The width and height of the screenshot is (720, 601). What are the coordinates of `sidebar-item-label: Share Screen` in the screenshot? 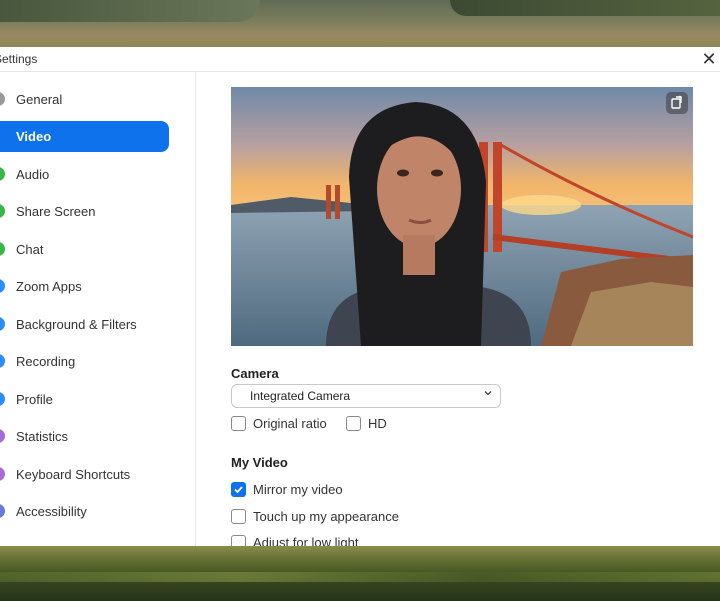 It's located at (56, 211).